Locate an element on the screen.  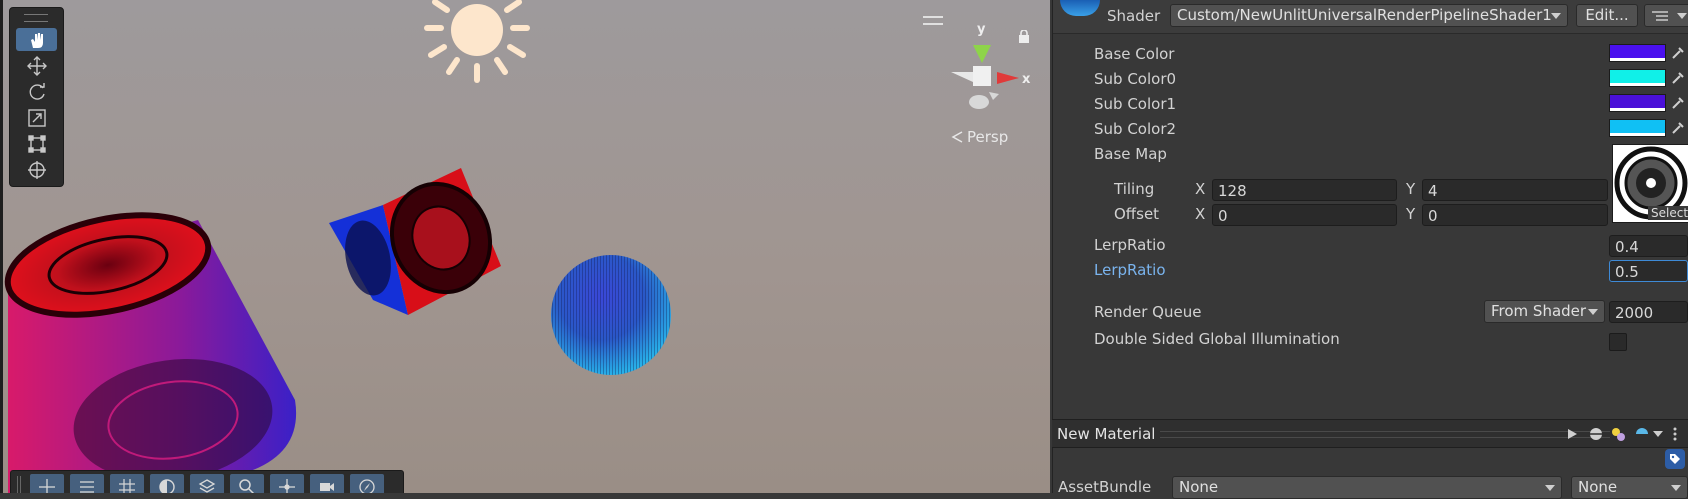
tiling-x-field: 128 is located at coordinates (1304, 190).